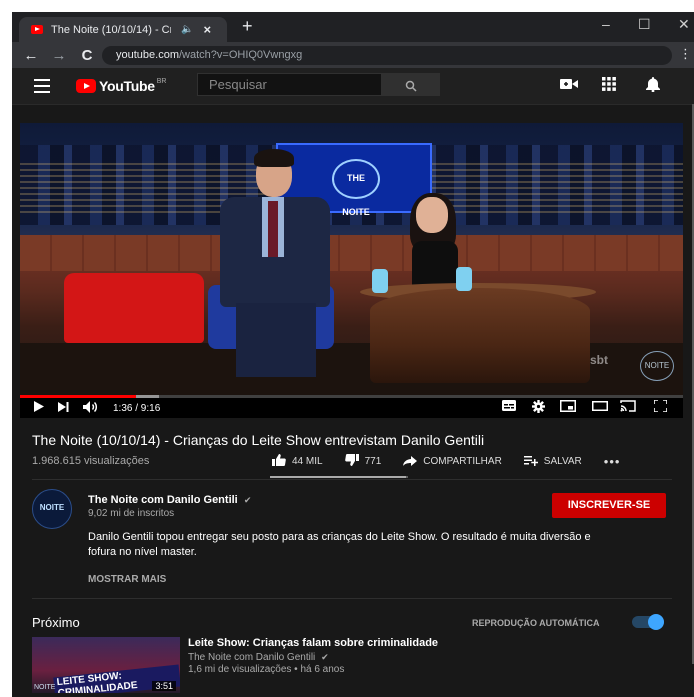  I want to click on share-arrow-icon, so click(410, 462).